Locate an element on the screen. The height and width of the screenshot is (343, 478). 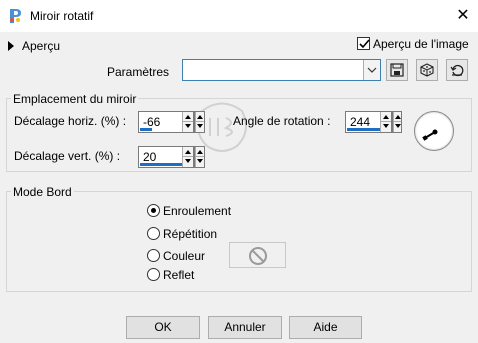
vertical-offset-value: 20 is located at coordinates (150, 157).